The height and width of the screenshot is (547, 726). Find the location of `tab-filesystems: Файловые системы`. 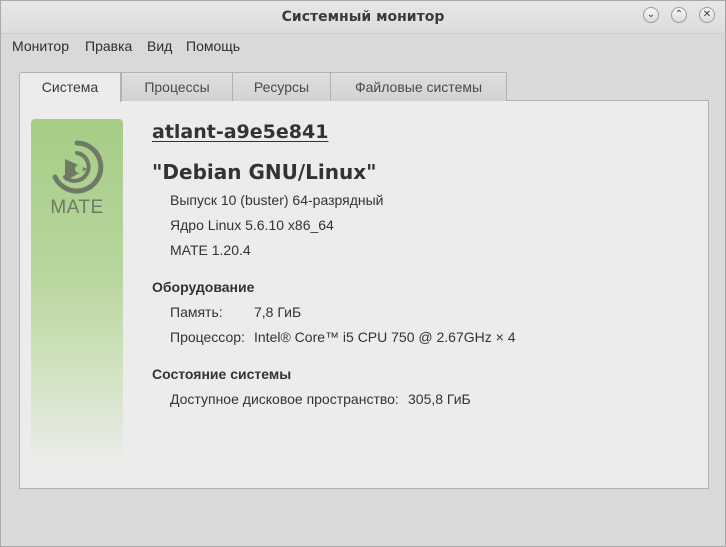

tab-filesystems: Файловые системы is located at coordinates (418, 86).